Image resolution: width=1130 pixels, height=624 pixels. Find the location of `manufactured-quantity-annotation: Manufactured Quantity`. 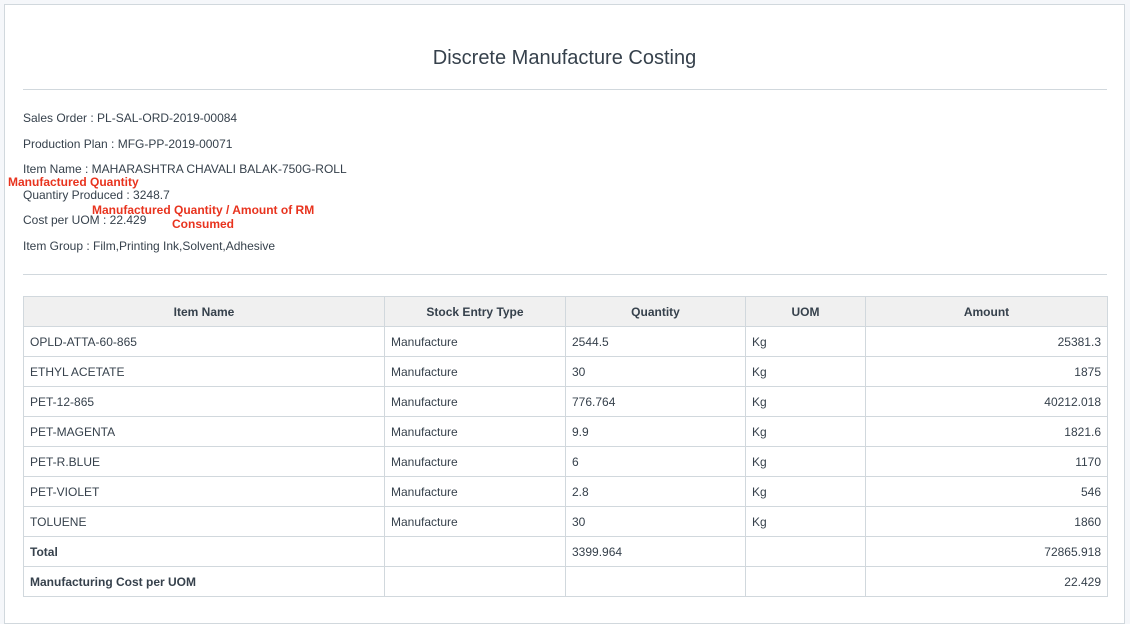

manufactured-quantity-annotation: Manufactured Quantity is located at coordinates (73, 182).